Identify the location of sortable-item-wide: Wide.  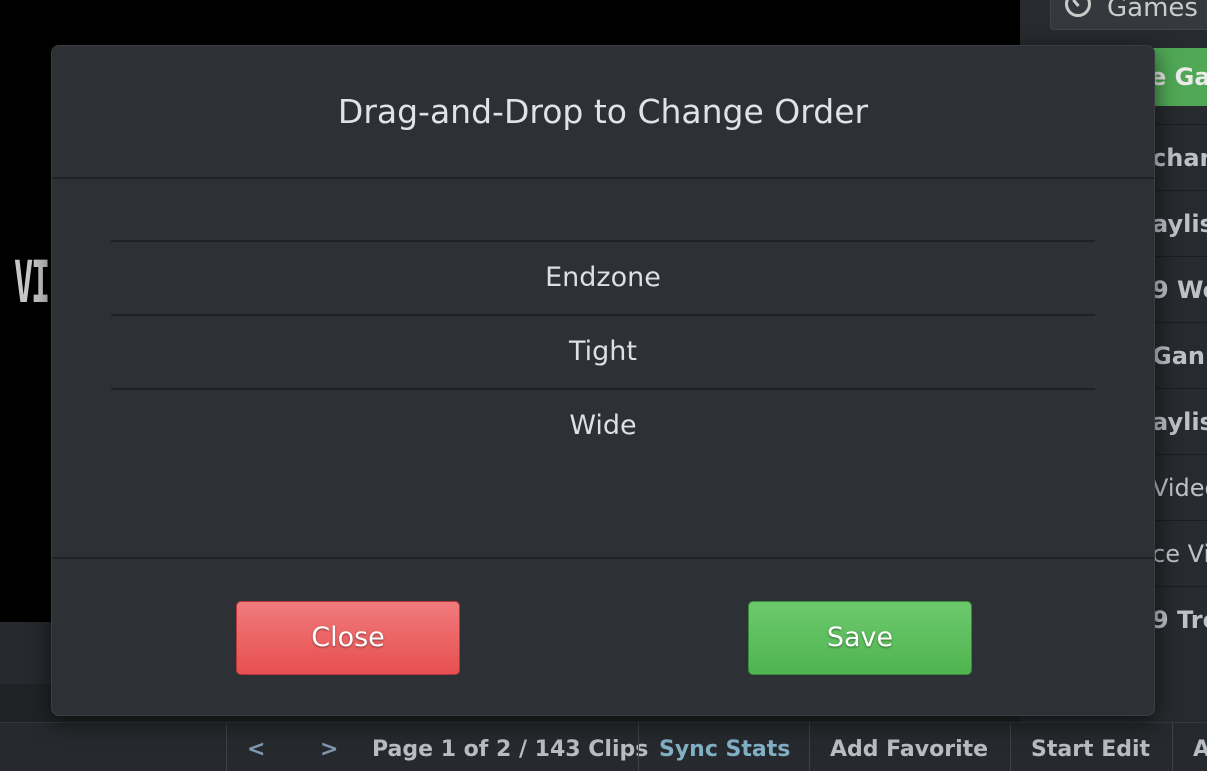
(603, 427).